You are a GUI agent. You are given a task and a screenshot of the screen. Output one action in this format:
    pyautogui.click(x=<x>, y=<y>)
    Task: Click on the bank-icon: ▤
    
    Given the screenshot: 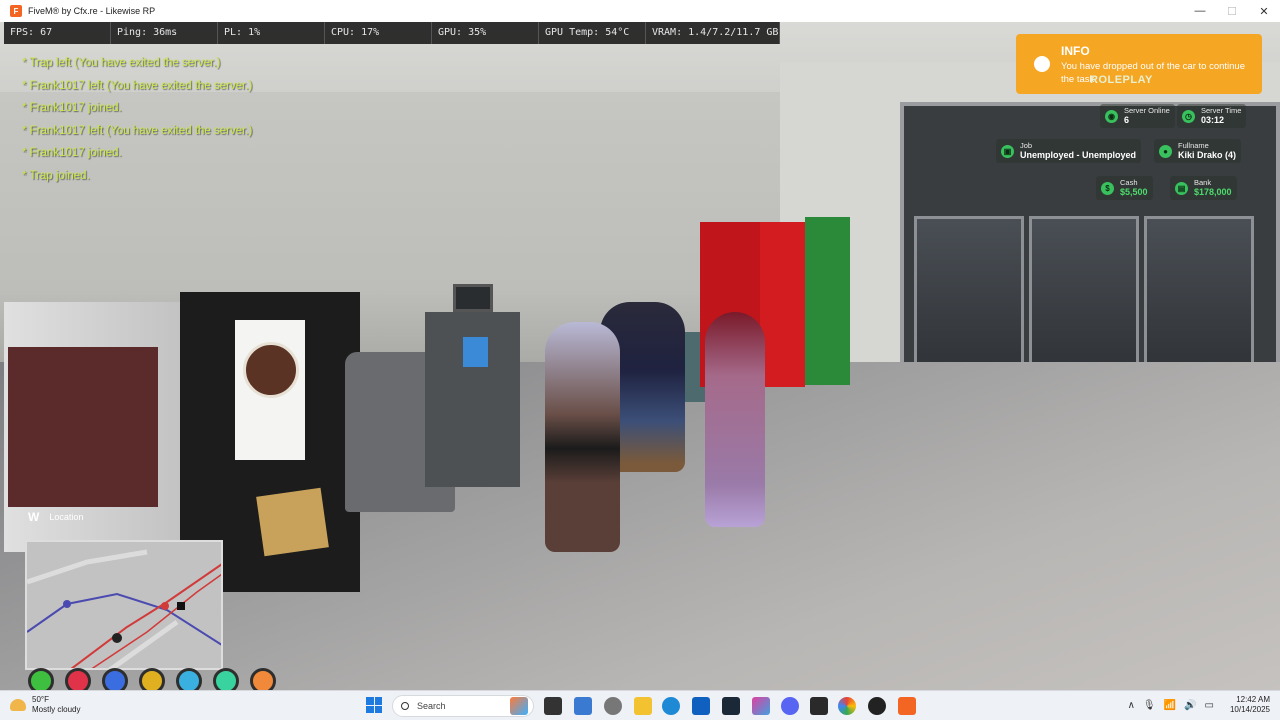 What is the action you would take?
    pyautogui.click(x=1181, y=188)
    